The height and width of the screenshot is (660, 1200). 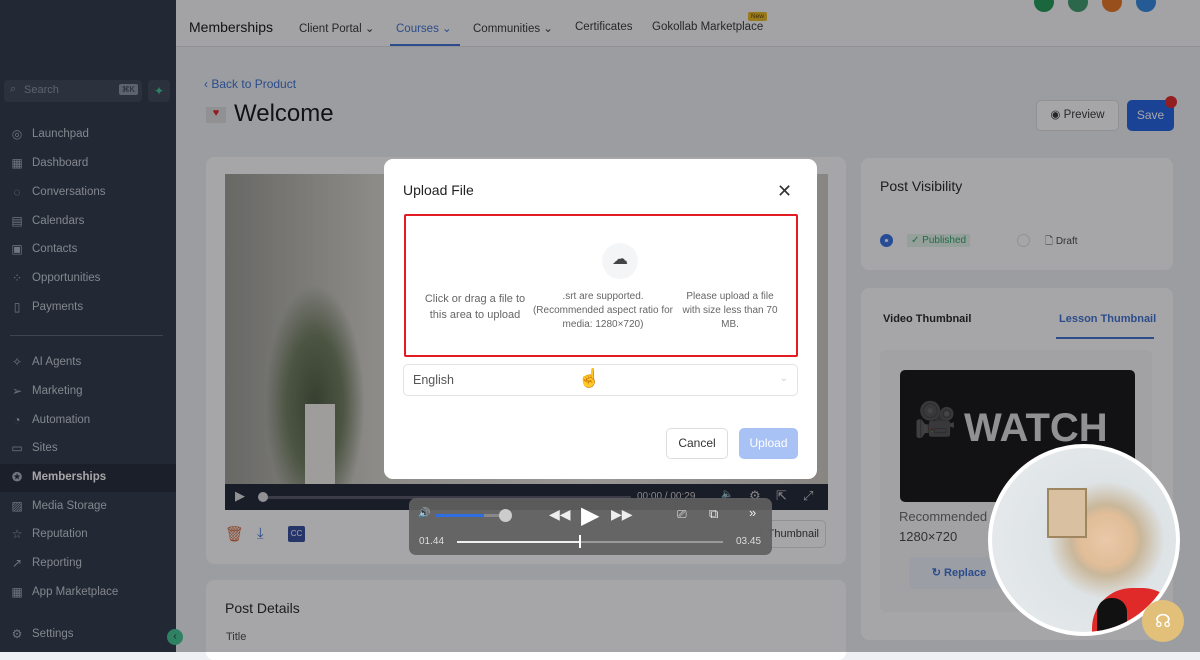 What do you see at coordinates (600, 380) in the screenshot?
I see `language-select: English ⌄` at bounding box center [600, 380].